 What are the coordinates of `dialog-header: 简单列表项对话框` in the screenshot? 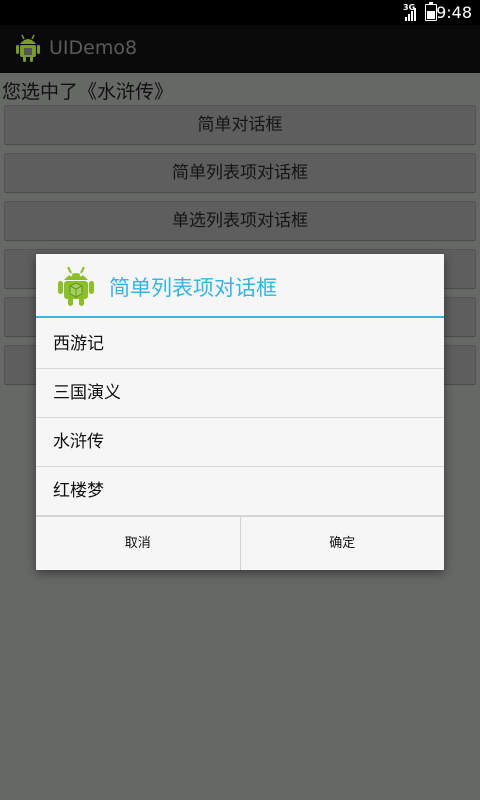 It's located at (240, 286).